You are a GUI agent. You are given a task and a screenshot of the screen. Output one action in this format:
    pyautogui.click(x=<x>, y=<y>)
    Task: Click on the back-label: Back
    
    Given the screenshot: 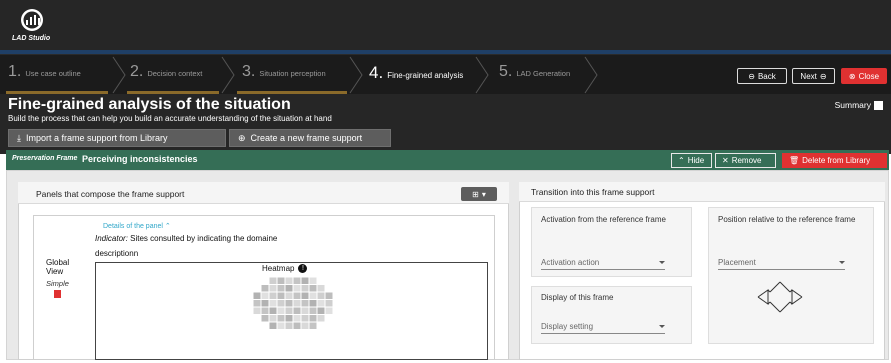 What is the action you would take?
    pyautogui.click(x=766, y=76)
    